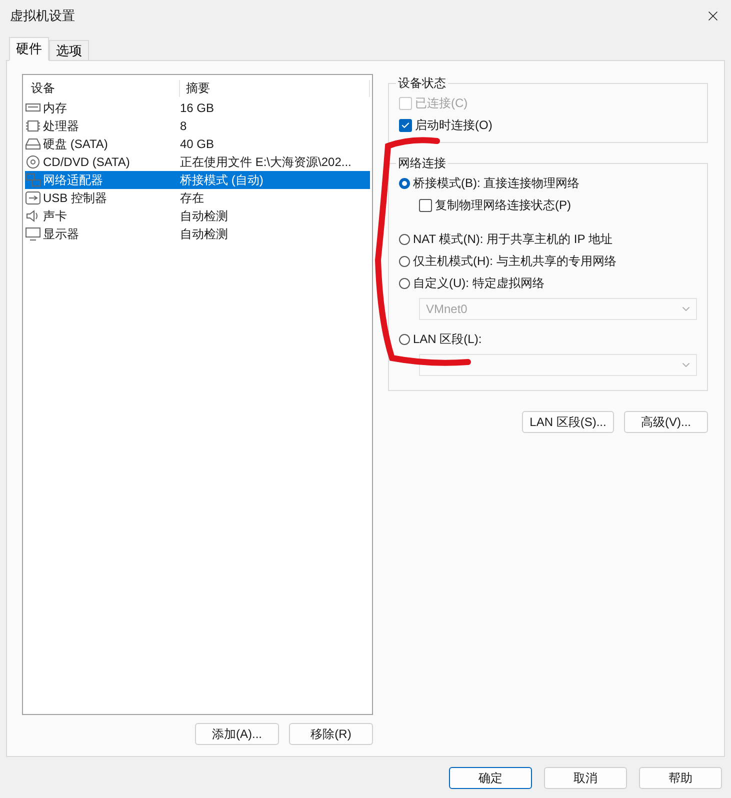 The image size is (731, 798). Describe the element at coordinates (29, 49) in the screenshot. I see `tab: 硬件` at that location.